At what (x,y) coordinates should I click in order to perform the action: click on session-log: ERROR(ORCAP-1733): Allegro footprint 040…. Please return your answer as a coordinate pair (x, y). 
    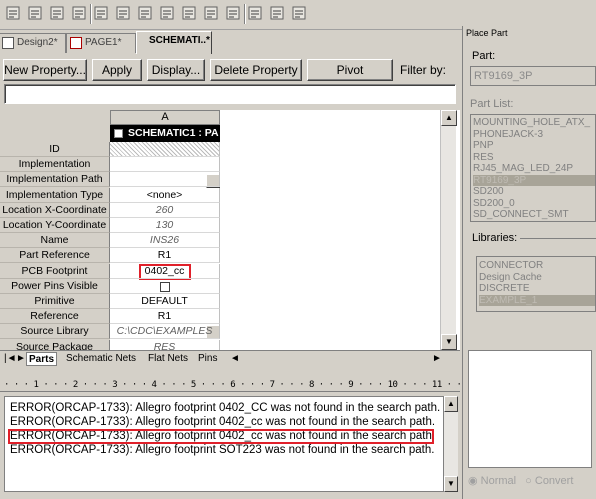
    Looking at the image, I should click on (224, 444).